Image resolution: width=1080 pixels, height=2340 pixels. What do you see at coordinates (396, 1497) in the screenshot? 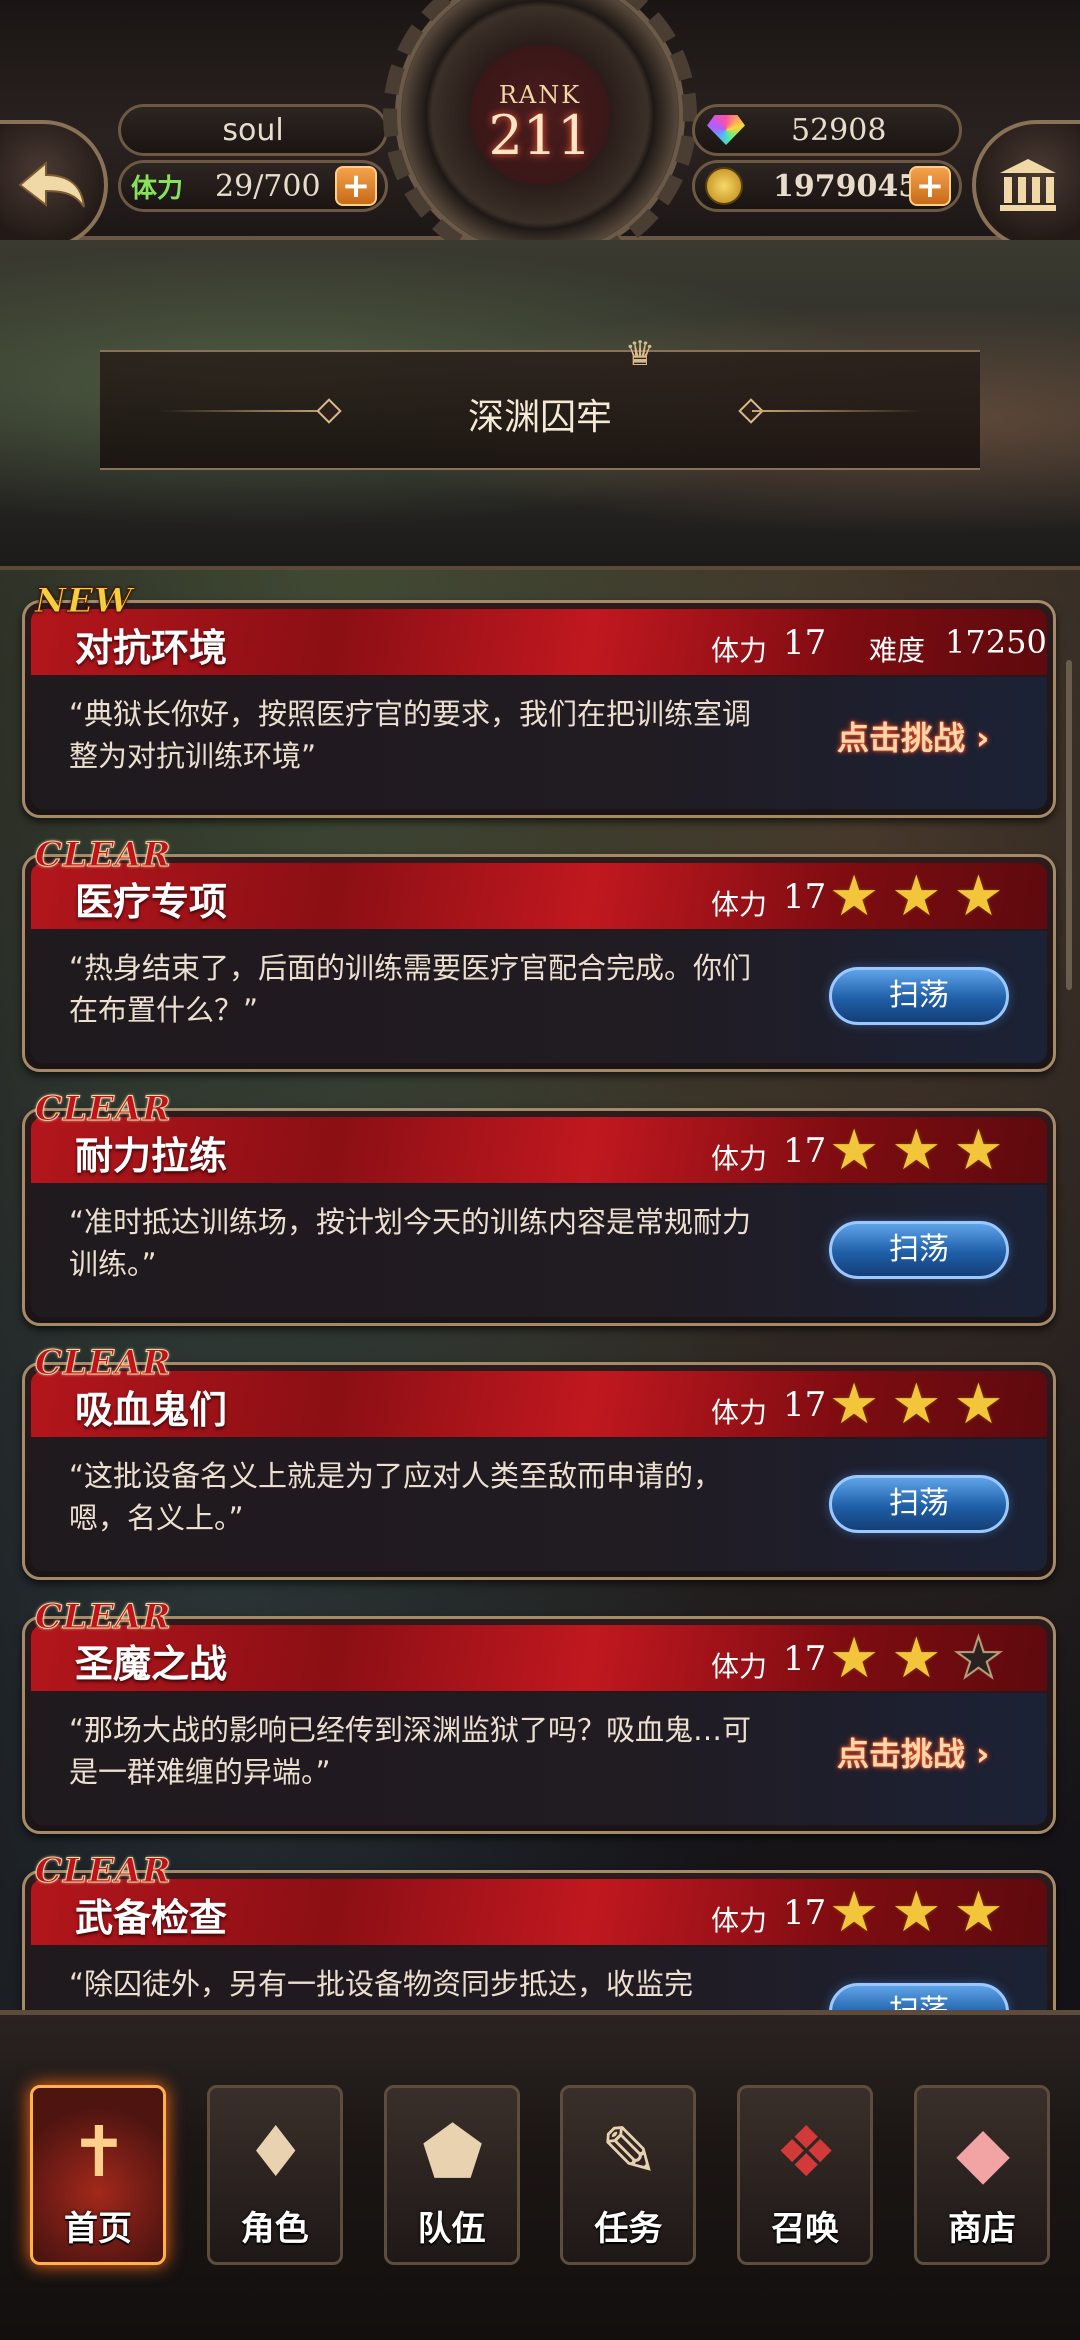
I see `stage-description: “这批设备名义上就是为了应对人类至敌而申请的，嗯，名义上。”` at bounding box center [396, 1497].